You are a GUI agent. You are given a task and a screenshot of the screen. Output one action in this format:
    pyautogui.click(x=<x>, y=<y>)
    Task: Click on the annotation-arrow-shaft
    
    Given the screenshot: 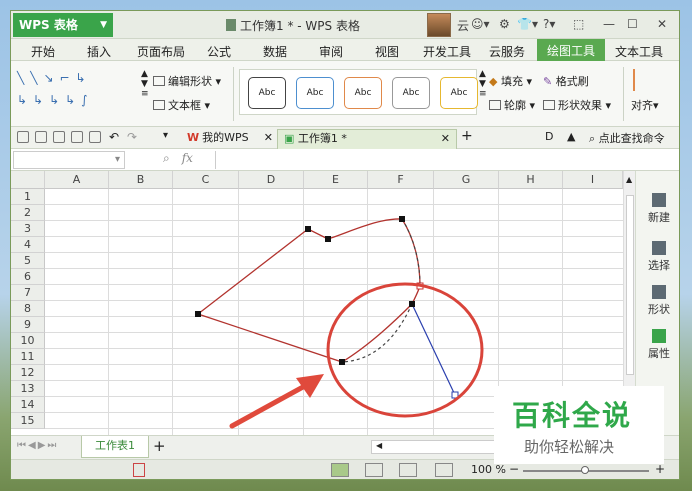 What is the action you would take?
    pyautogui.click(x=272, y=404)
    